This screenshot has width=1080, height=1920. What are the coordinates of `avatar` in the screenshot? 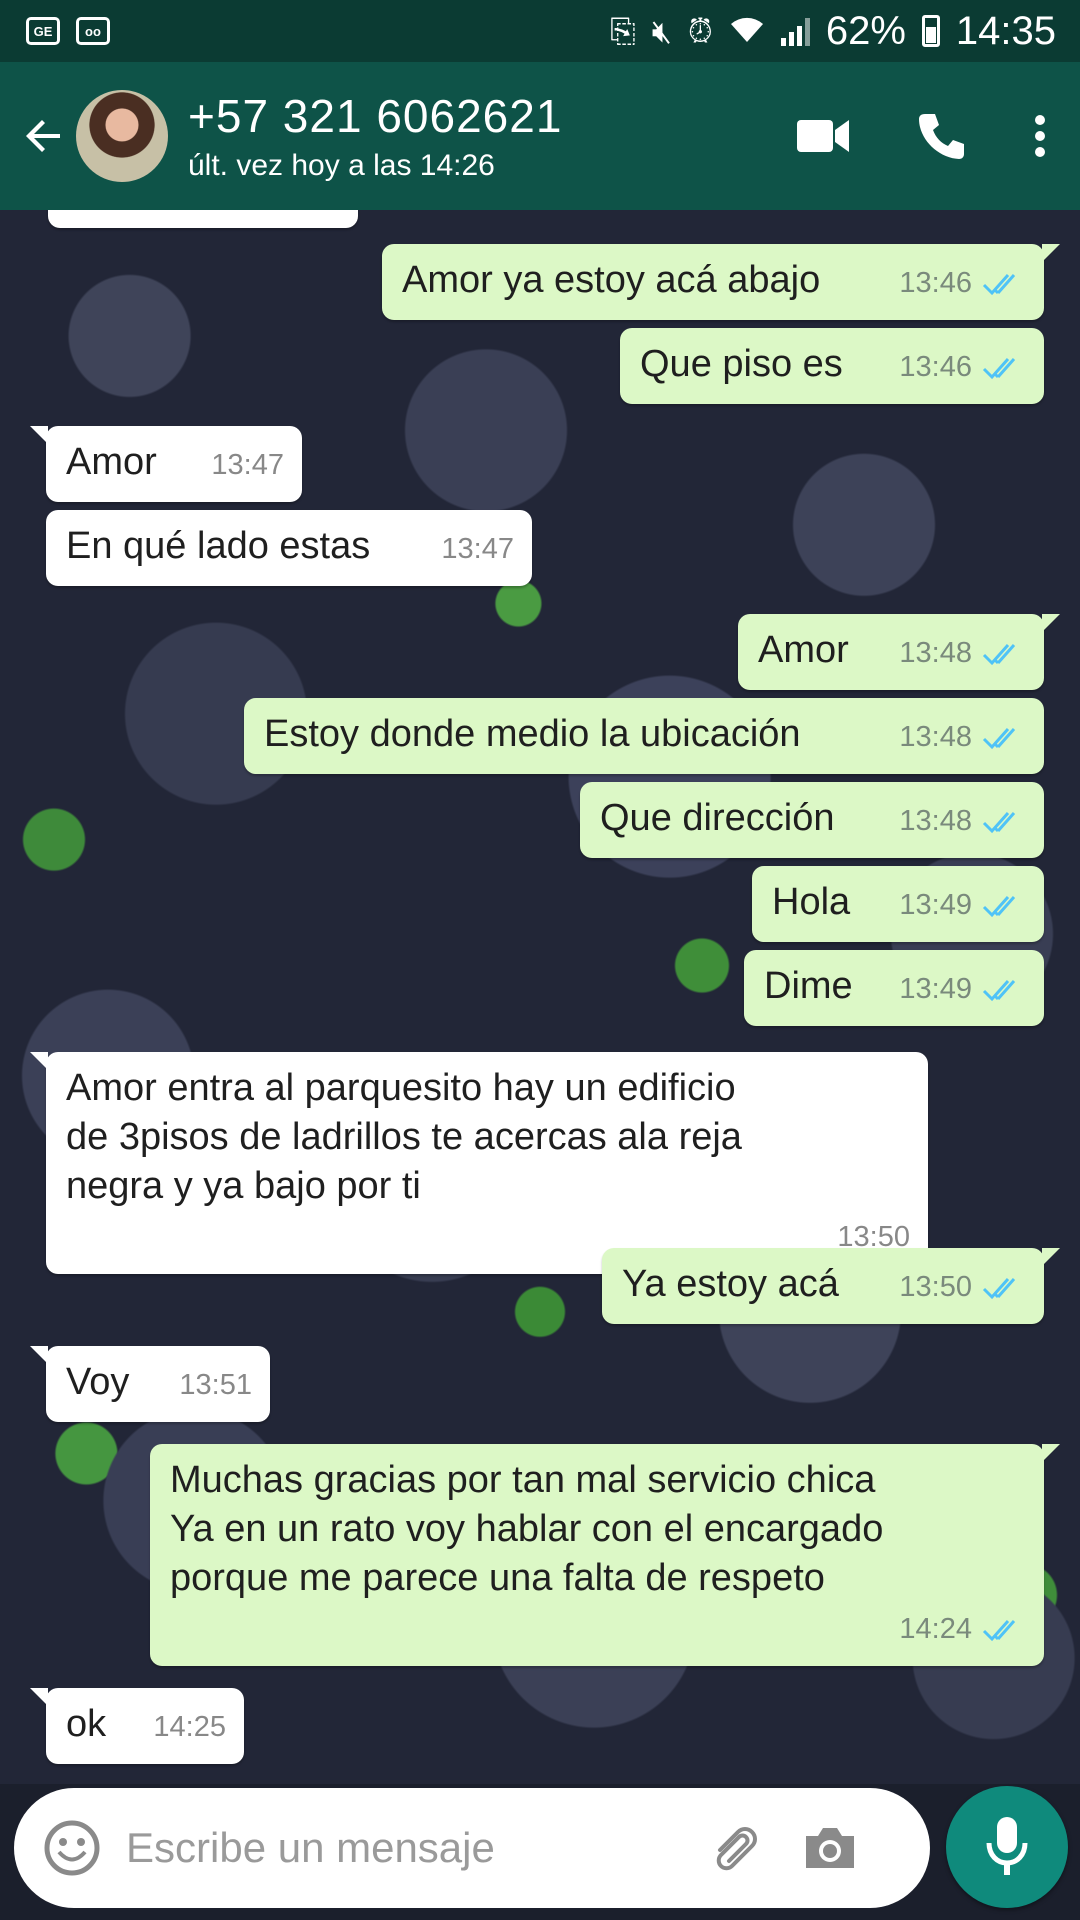 It's located at (122, 136).